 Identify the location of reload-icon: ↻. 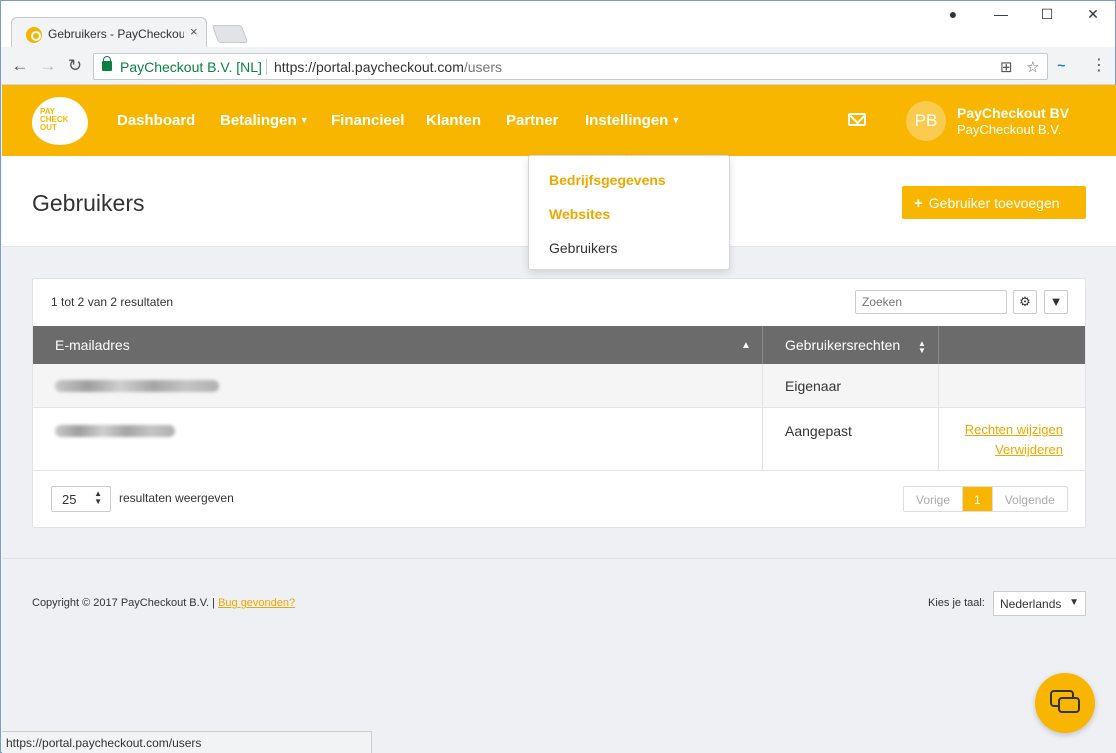
(75, 66).